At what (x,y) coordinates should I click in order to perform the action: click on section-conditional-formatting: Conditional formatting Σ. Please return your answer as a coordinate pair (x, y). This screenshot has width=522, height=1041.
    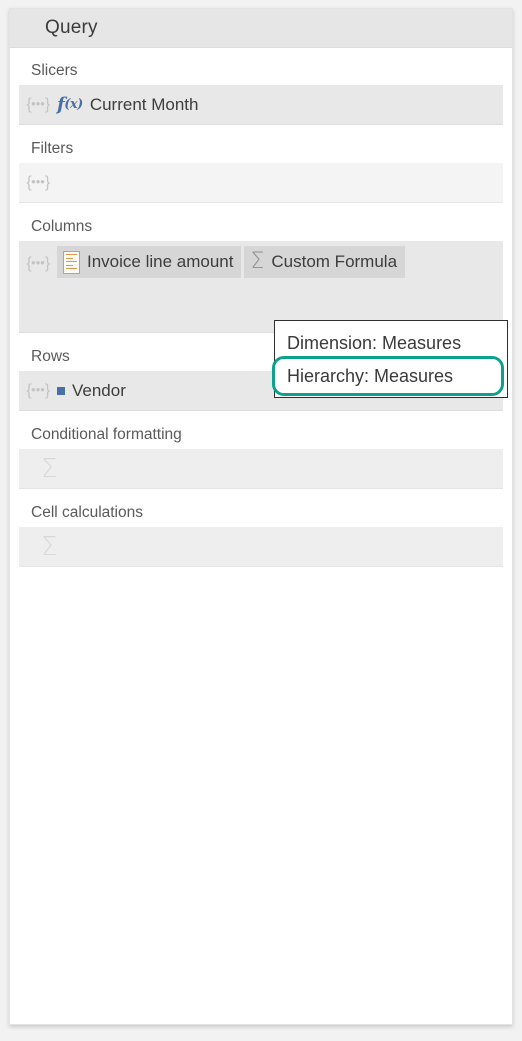
    Looking at the image, I should click on (261, 457).